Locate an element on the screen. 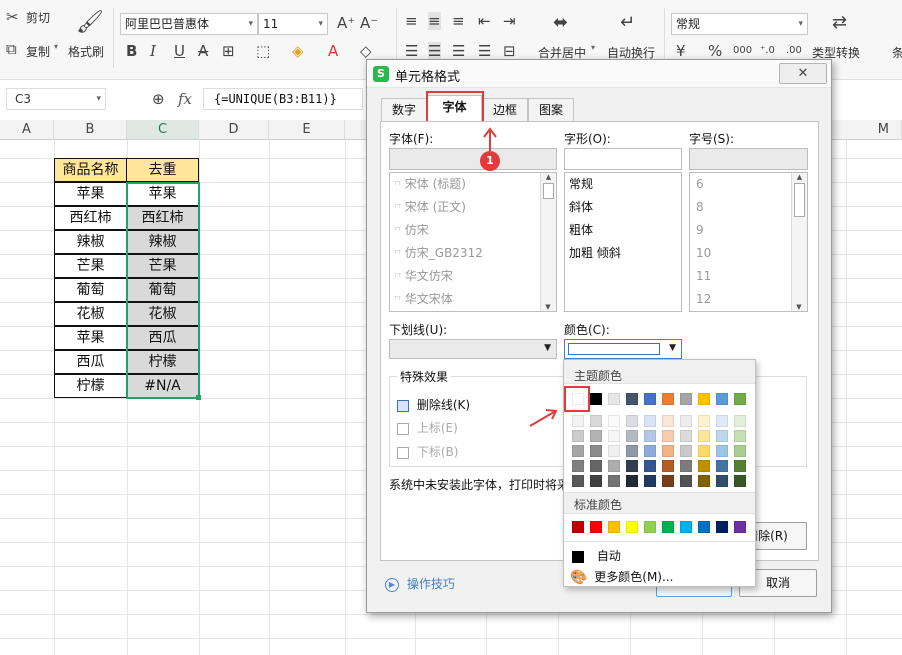 The height and width of the screenshot is (655, 902). font-color-icon: A is located at coordinates (333, 51).